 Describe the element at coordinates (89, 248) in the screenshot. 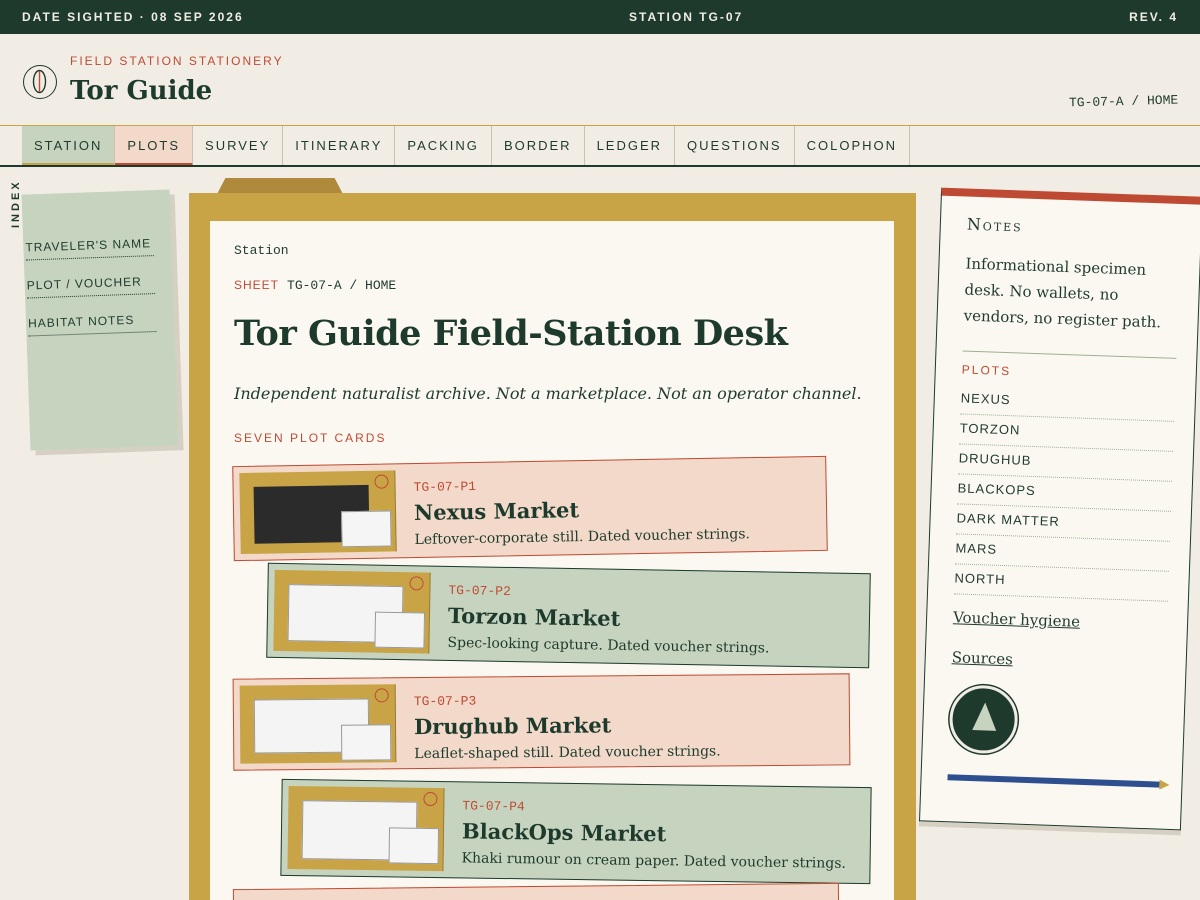

I see `index-item-travelers-name: TRAVELER'S NAME` at that location.